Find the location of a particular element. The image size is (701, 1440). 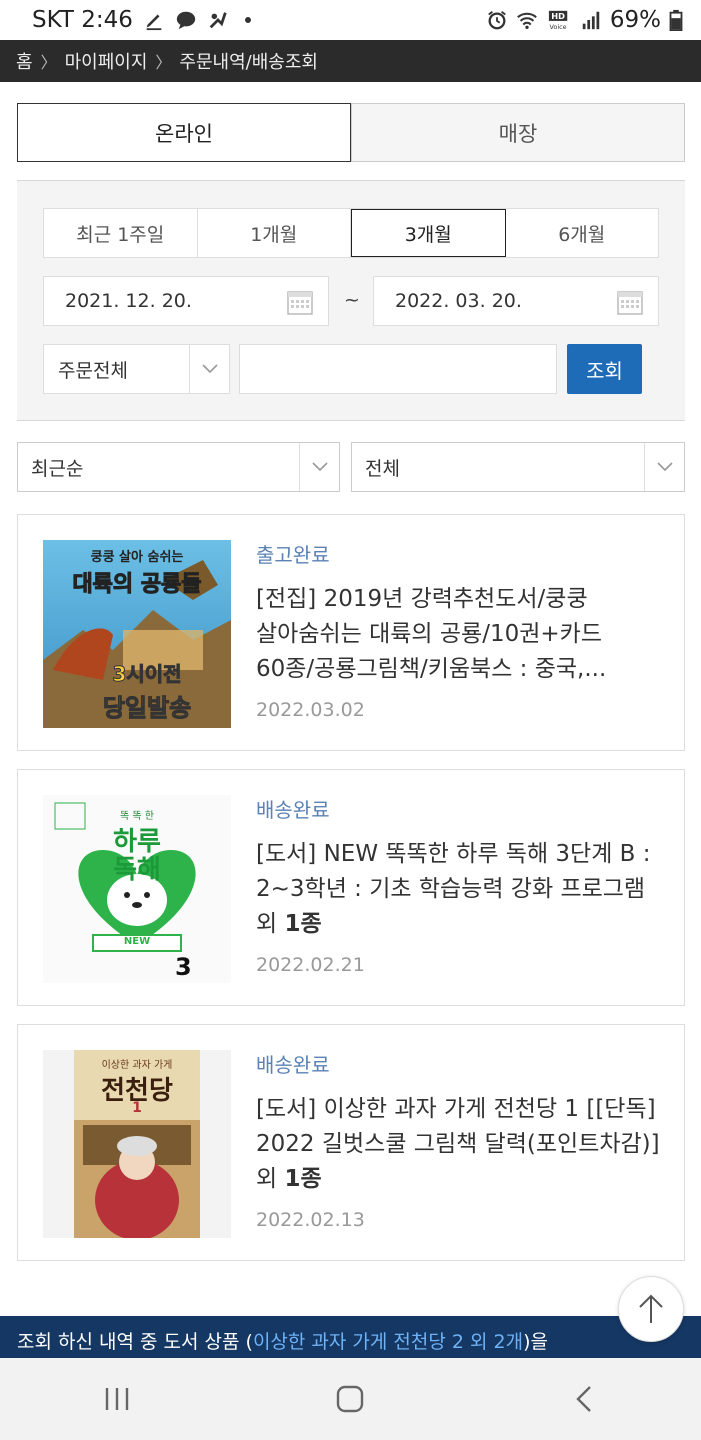

breadcrumb-mypage: 마이페이지 is located at coordinates (106, 61).